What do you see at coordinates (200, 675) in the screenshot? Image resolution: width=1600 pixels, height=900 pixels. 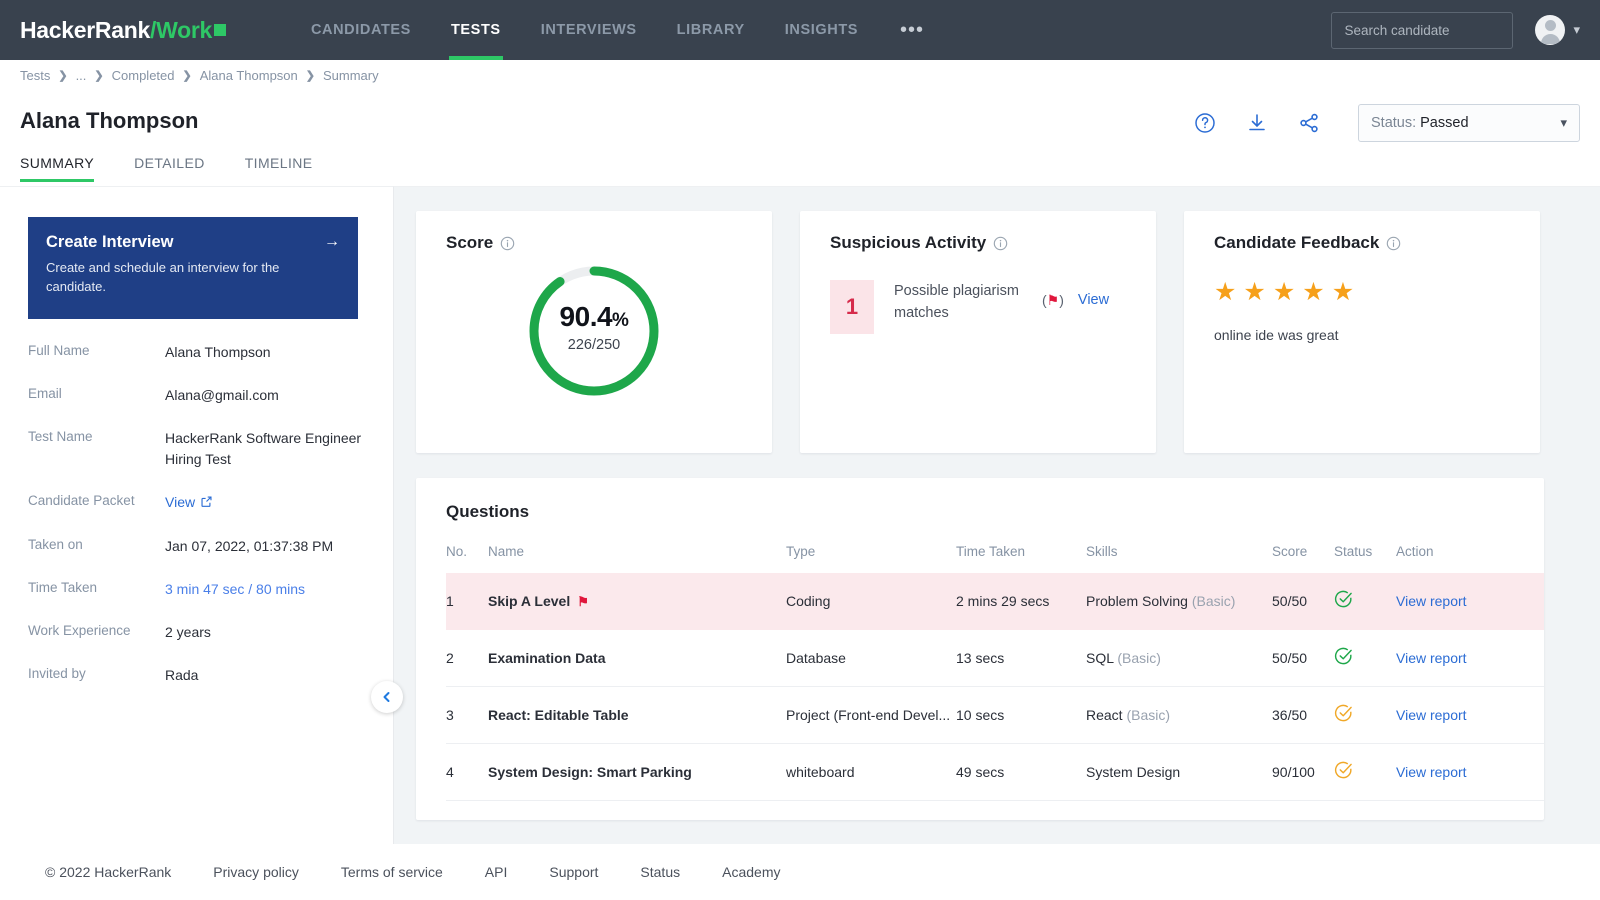 I see `detail-row-invited-by: Invited by Rada` at bounding box center [200, 675].